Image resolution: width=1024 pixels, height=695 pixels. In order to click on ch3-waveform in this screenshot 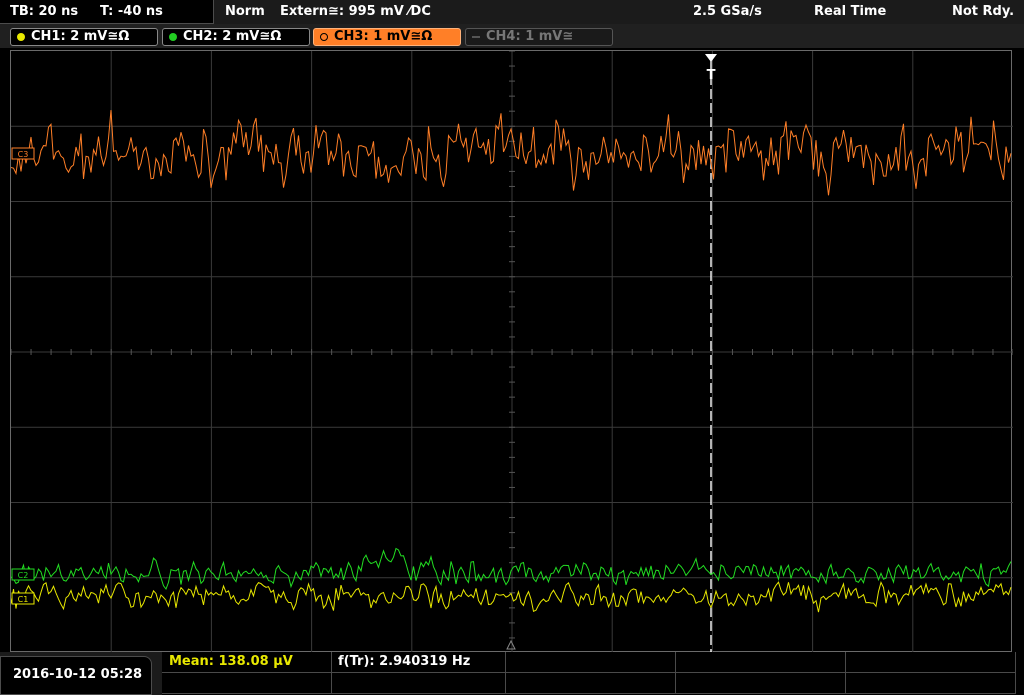, I will do `click(511, 153)`.